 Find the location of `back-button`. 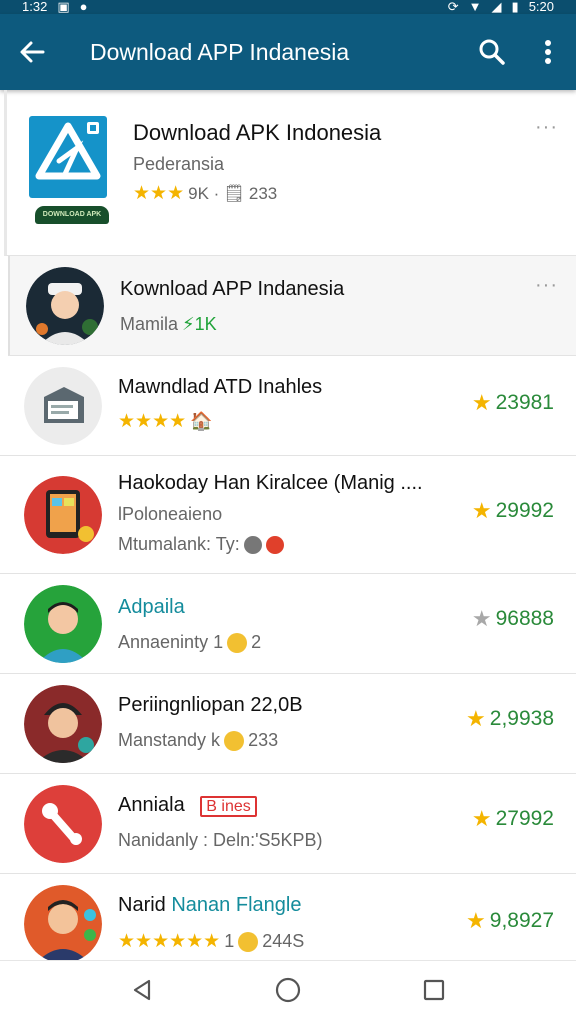

back-button is located at coordinates (32, 52).